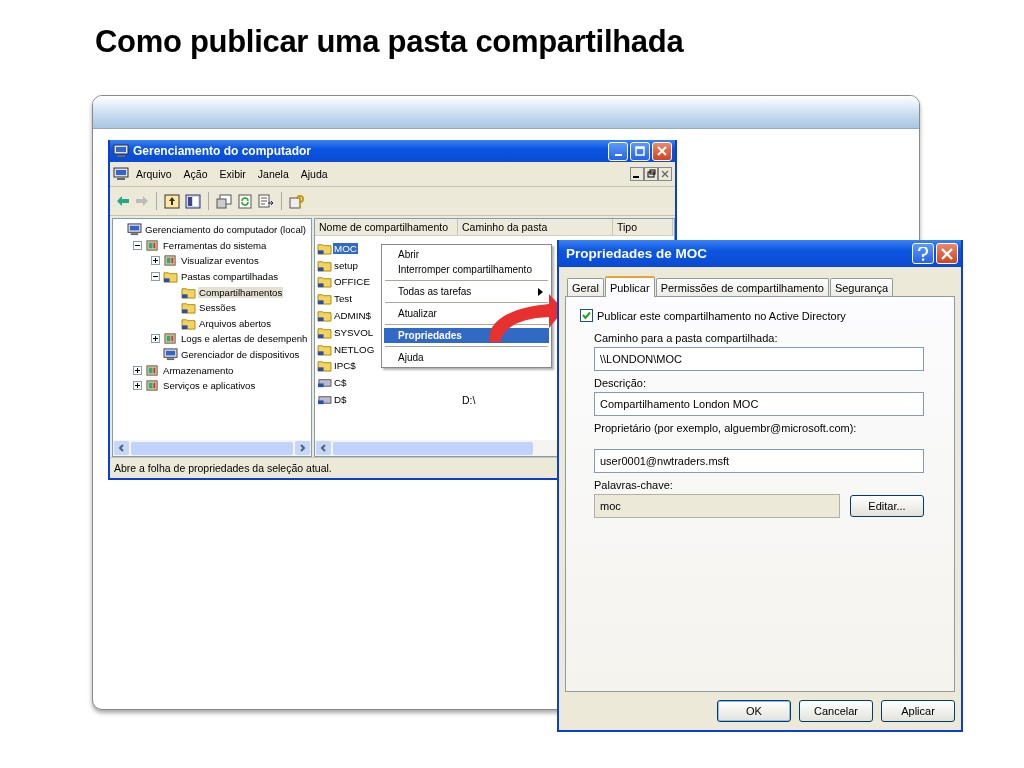 This screenshot has width=1024, height=768. What do you see at coordinates (220, 261) in the screenshot?
I see `tree-item: Visualizar eventos` at bounding box center [220, 261].